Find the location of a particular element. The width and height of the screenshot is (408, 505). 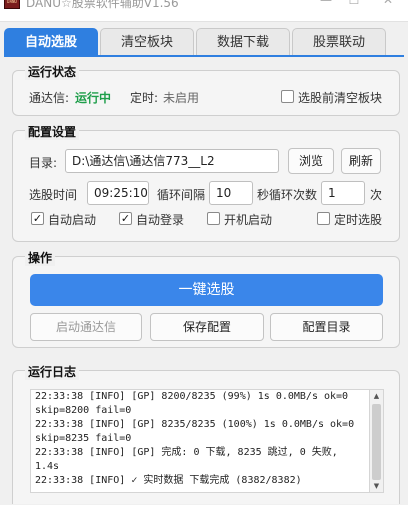

minimize-icon: — is located at coordinates (326, 4).